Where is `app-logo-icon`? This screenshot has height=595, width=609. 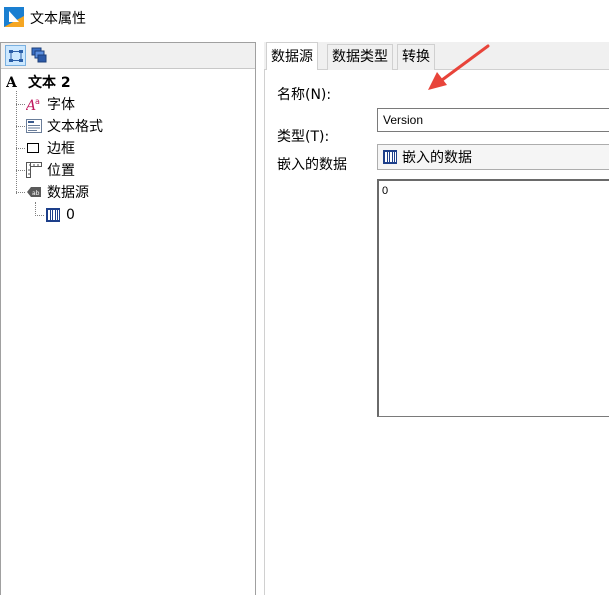
app-logo-icon is located at coordinates (14, 17).